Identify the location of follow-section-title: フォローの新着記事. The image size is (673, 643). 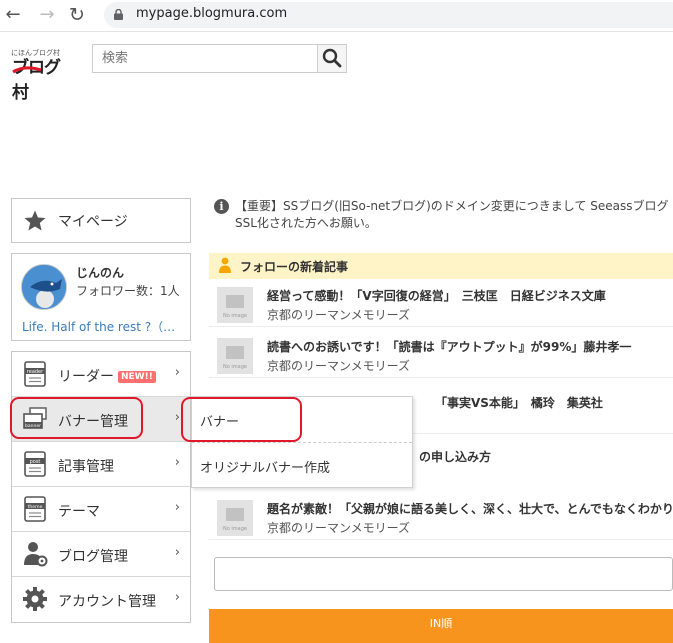
(294, 267).